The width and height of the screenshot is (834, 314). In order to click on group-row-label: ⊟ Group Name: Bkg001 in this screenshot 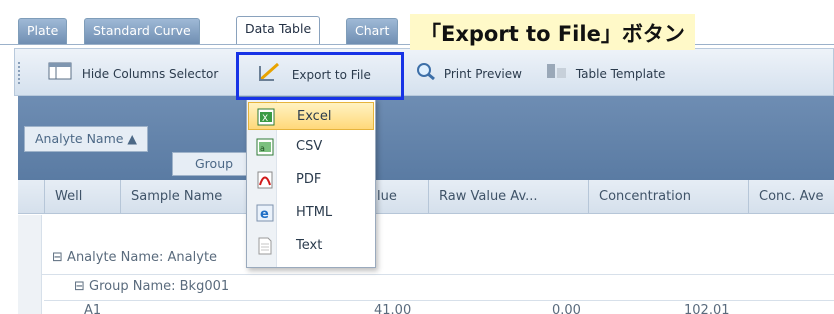, I will do `click(151, 286)`.